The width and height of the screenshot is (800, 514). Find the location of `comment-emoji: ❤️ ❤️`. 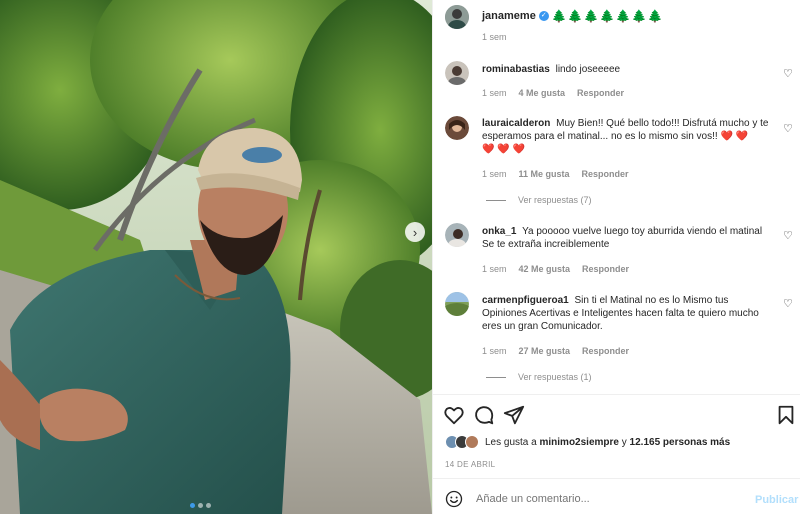

comment-emoji: ❤️ ❤️ is located at coordinates (734, 136).